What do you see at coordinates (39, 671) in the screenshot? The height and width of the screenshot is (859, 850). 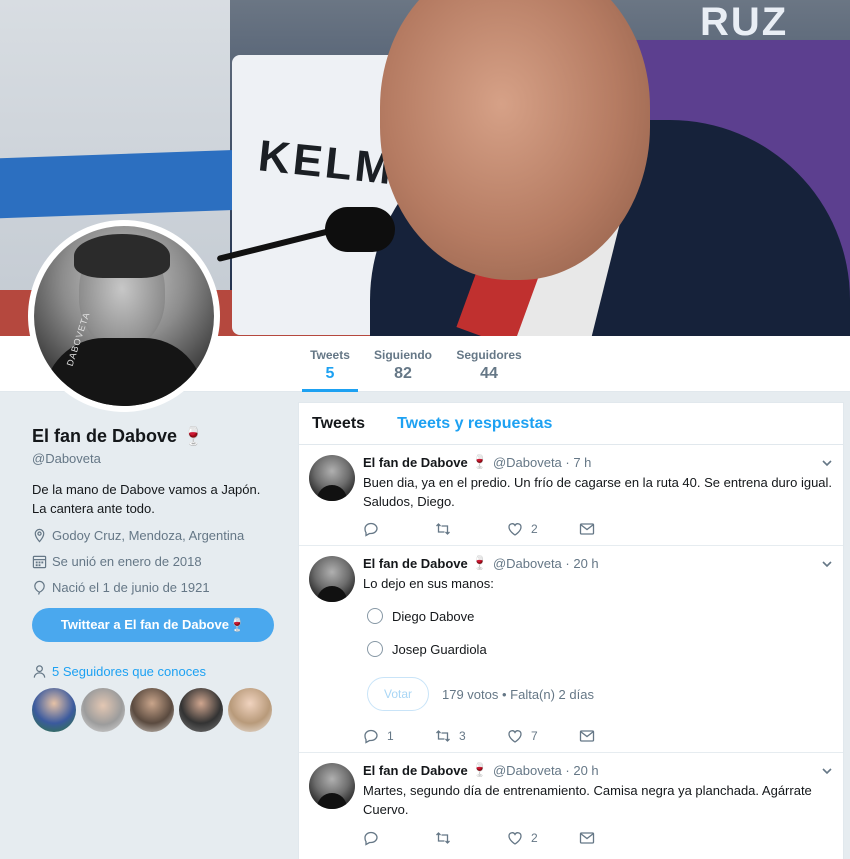 I see `person-icon` at bounding box center [39, 671].